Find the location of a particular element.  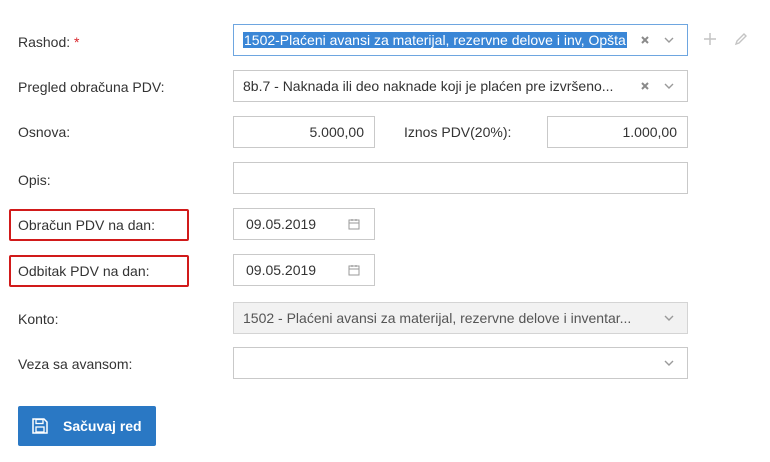

save-button-label: Sačuvaj red is located at coordinates (102, 426).